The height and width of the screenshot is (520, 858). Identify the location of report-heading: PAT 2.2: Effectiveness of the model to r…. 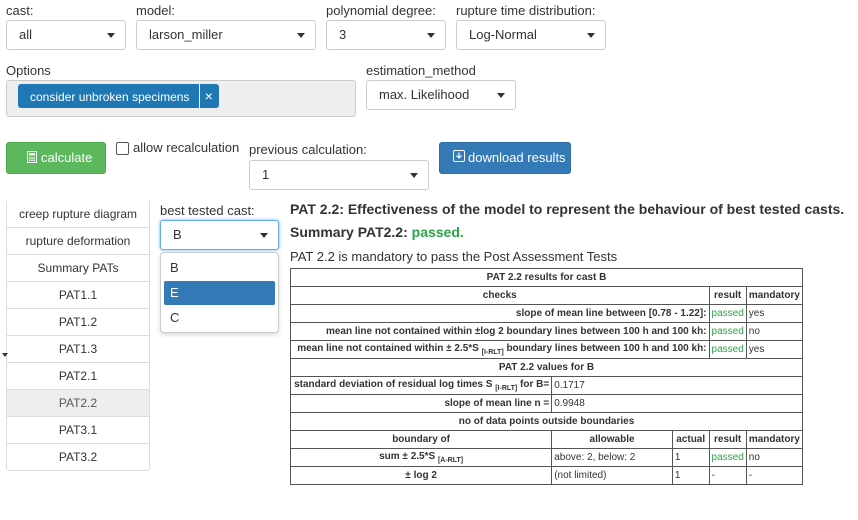
(567, 209).